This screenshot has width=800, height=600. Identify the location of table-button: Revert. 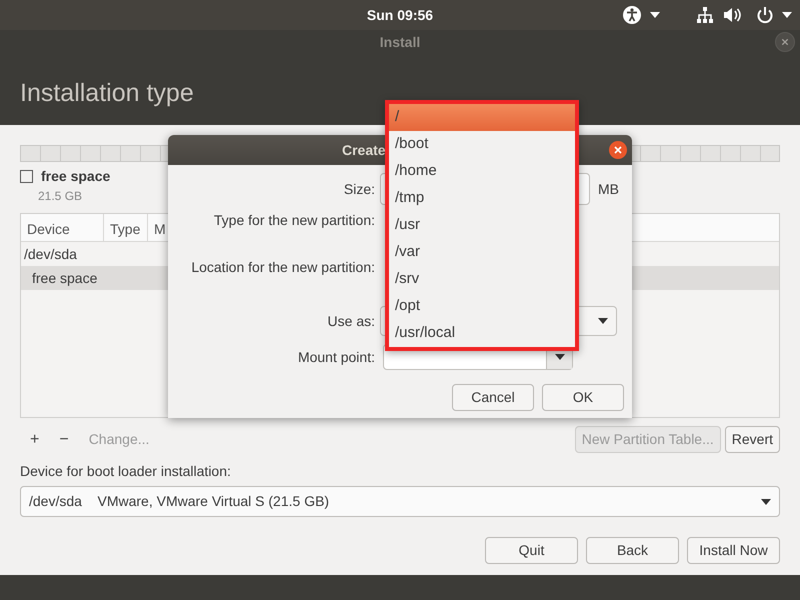
(752, 439).